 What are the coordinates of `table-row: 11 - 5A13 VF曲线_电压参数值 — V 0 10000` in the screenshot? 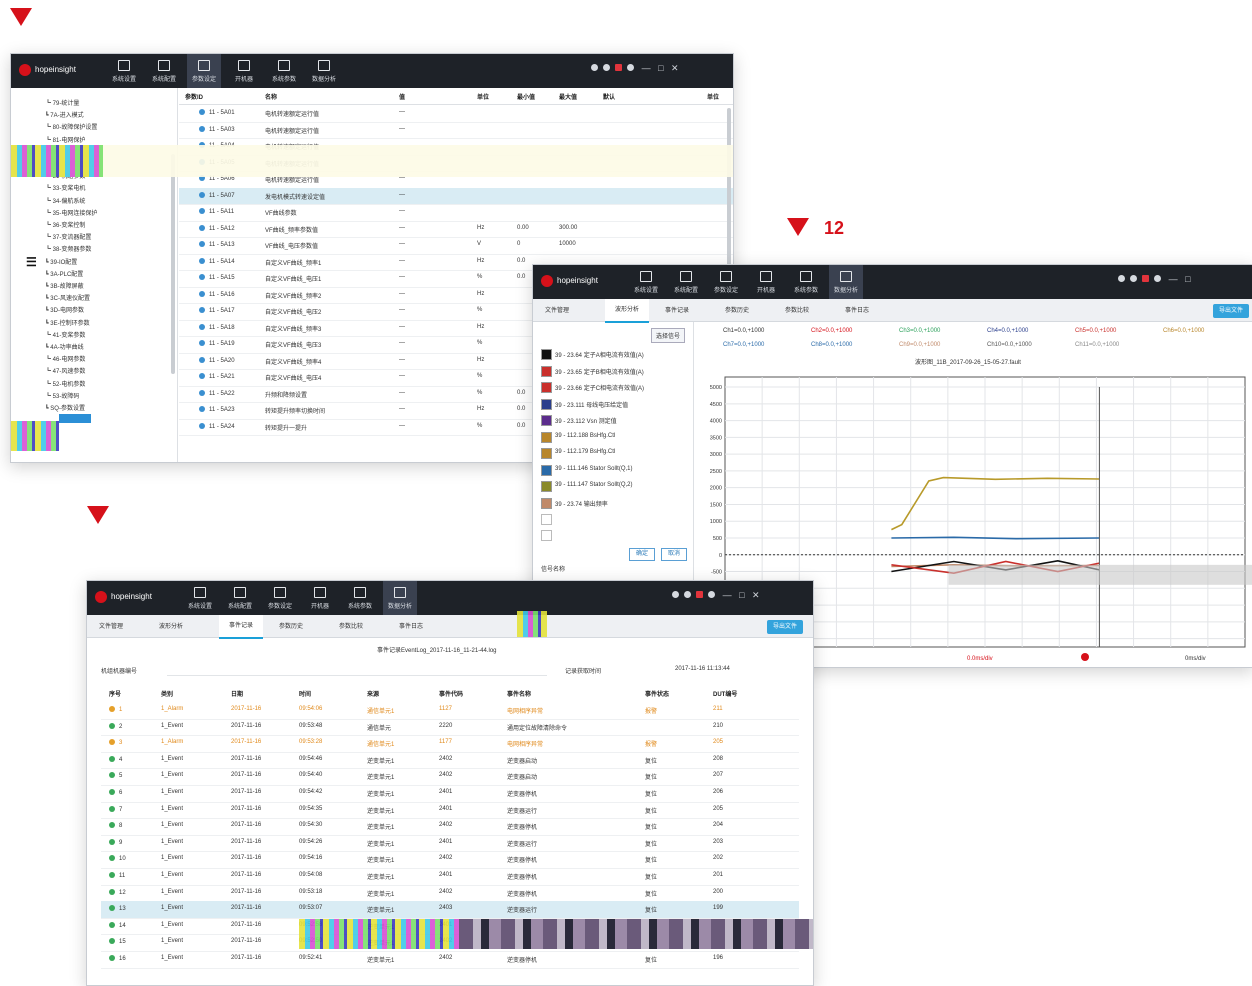 It's located at (456, 246).